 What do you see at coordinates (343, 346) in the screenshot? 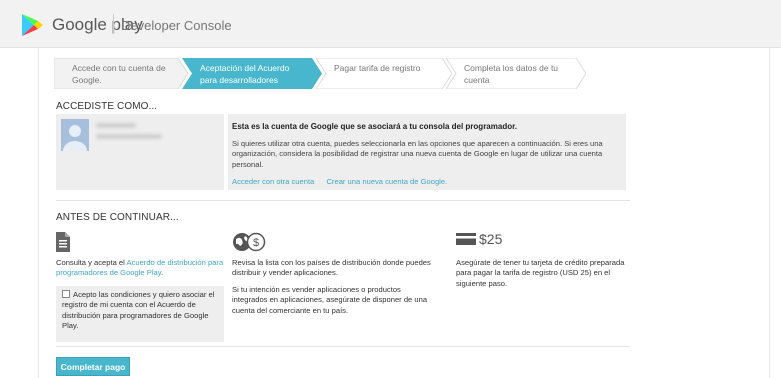
I see `section-divider-bottom` at bounding box center [343, 346].